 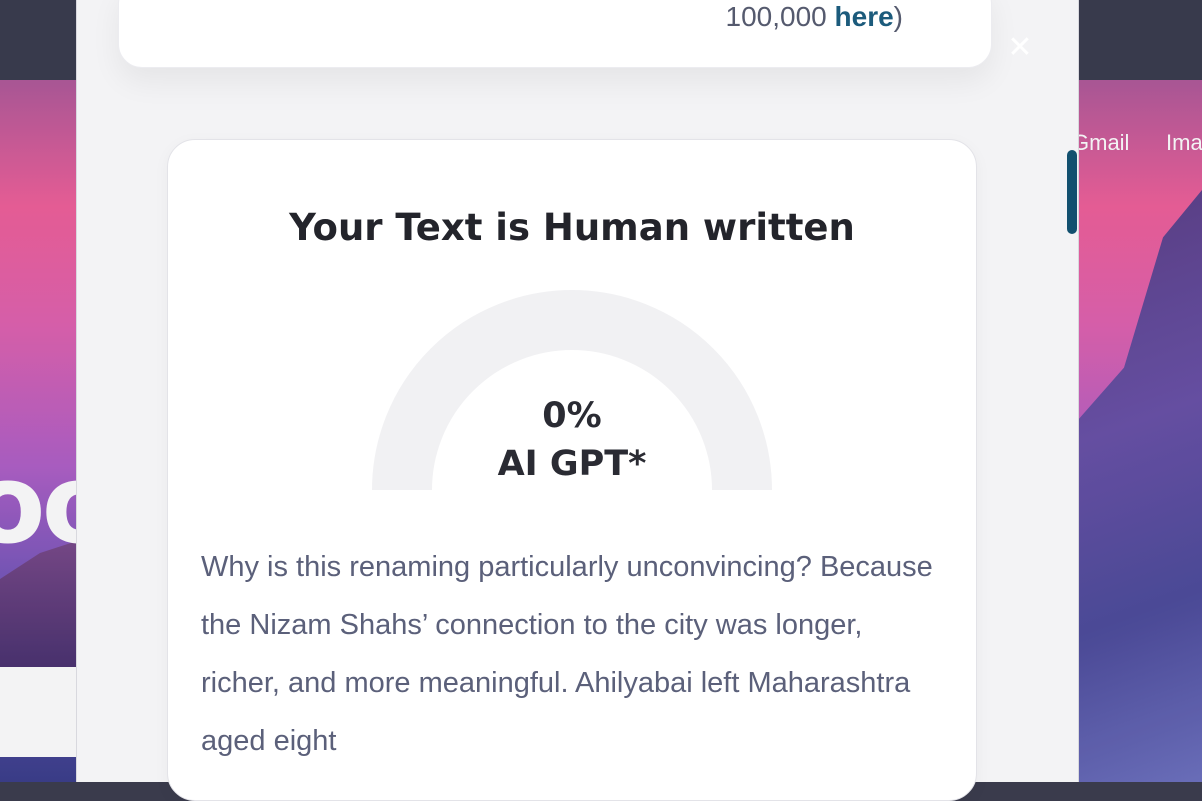 What do you see at coordinates (1072, 192) in the screenshot?
I see `scrollbar-thumb` at bounding box center [1072, 192].